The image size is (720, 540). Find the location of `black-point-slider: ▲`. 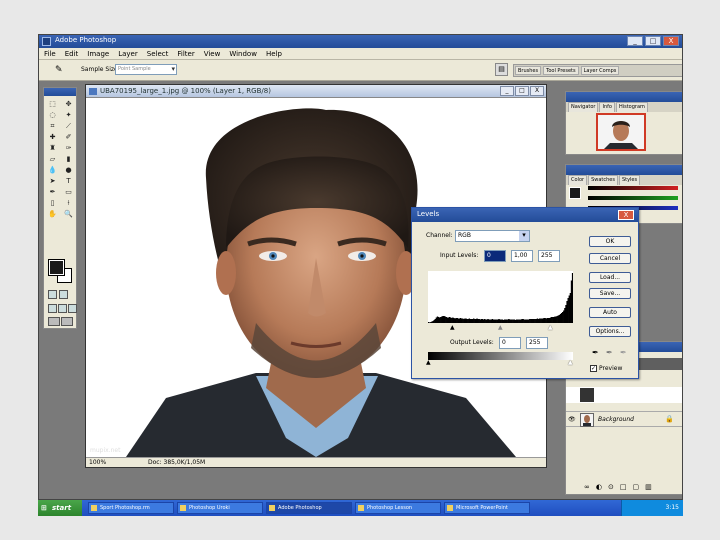

black-point-slider: ▲ is located at coordinates (452, 327).